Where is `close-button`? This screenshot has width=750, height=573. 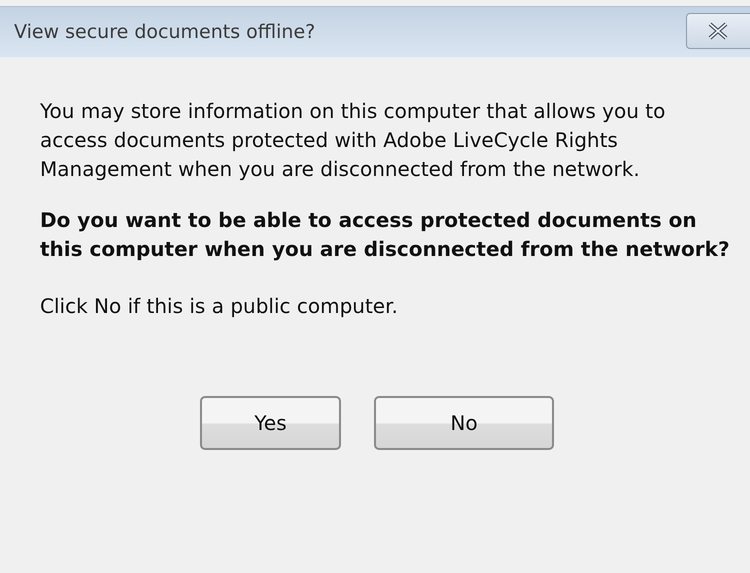
close-button is located at coordinates (718, 31).